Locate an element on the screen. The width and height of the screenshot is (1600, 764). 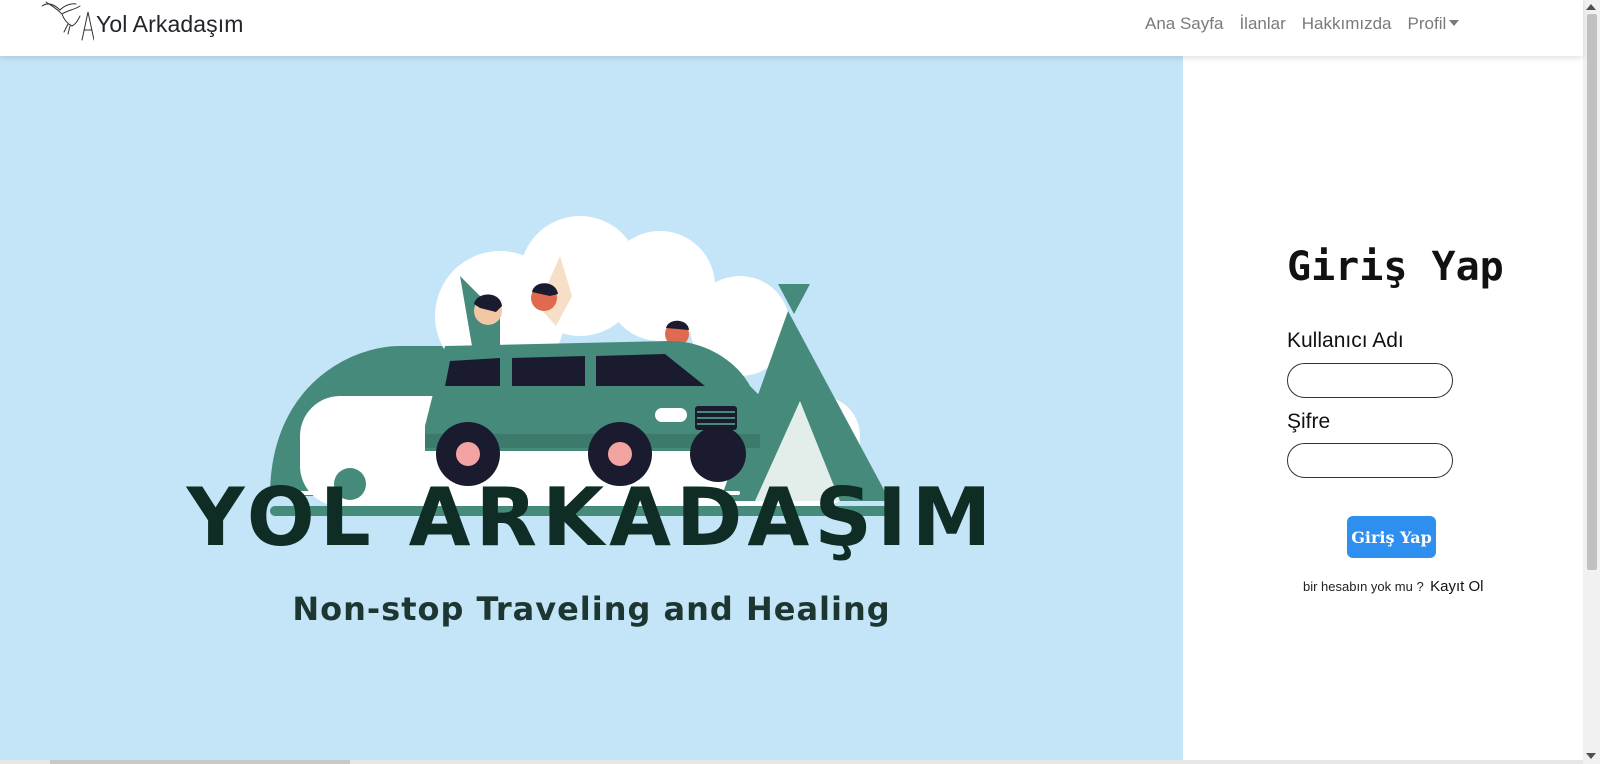
login-submit-button: Giriş Yap is located at coordinates (1391, 537).